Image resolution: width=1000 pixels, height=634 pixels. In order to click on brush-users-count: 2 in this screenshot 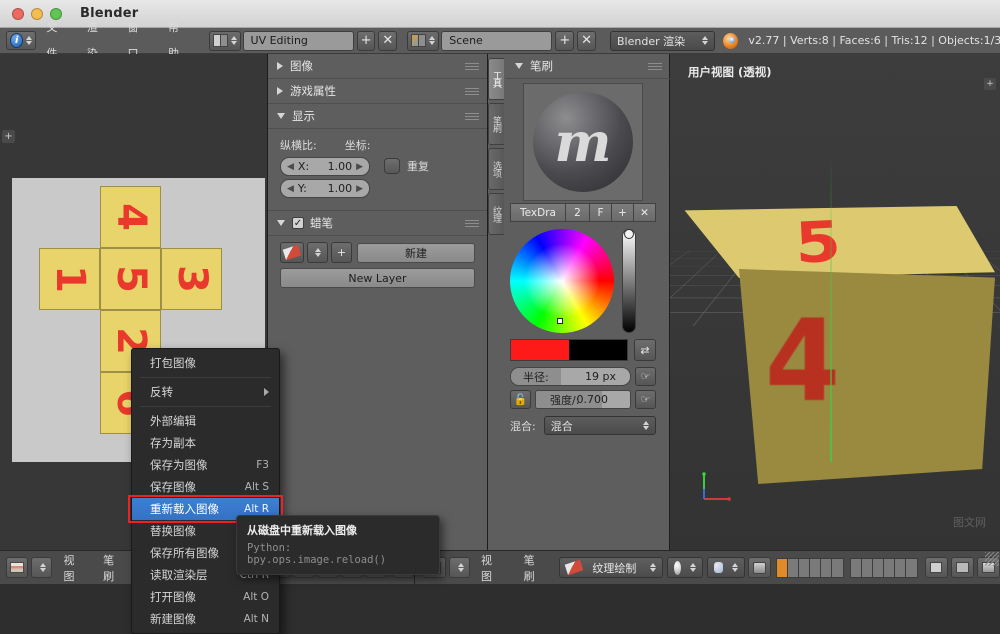, I will do `click(578, 212)`.